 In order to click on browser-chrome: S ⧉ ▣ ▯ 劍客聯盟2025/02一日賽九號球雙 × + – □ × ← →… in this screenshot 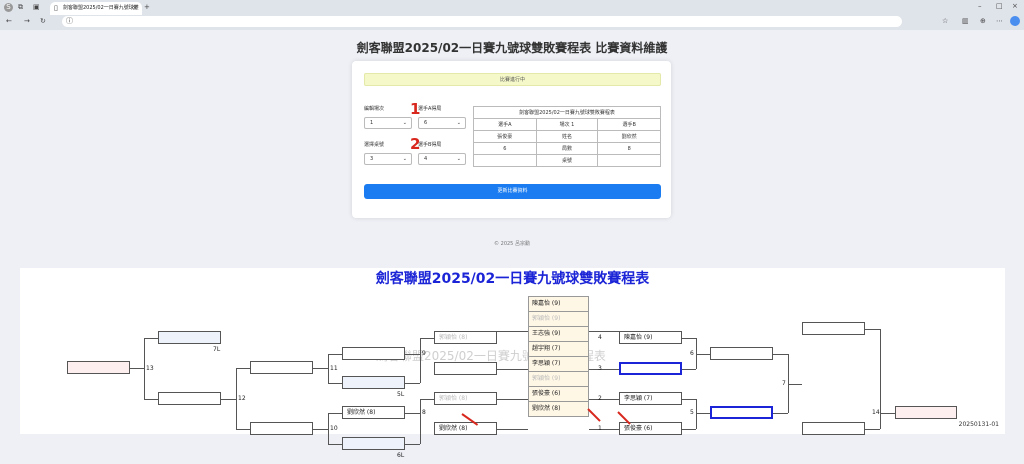, I will do `click(512, 15)`.